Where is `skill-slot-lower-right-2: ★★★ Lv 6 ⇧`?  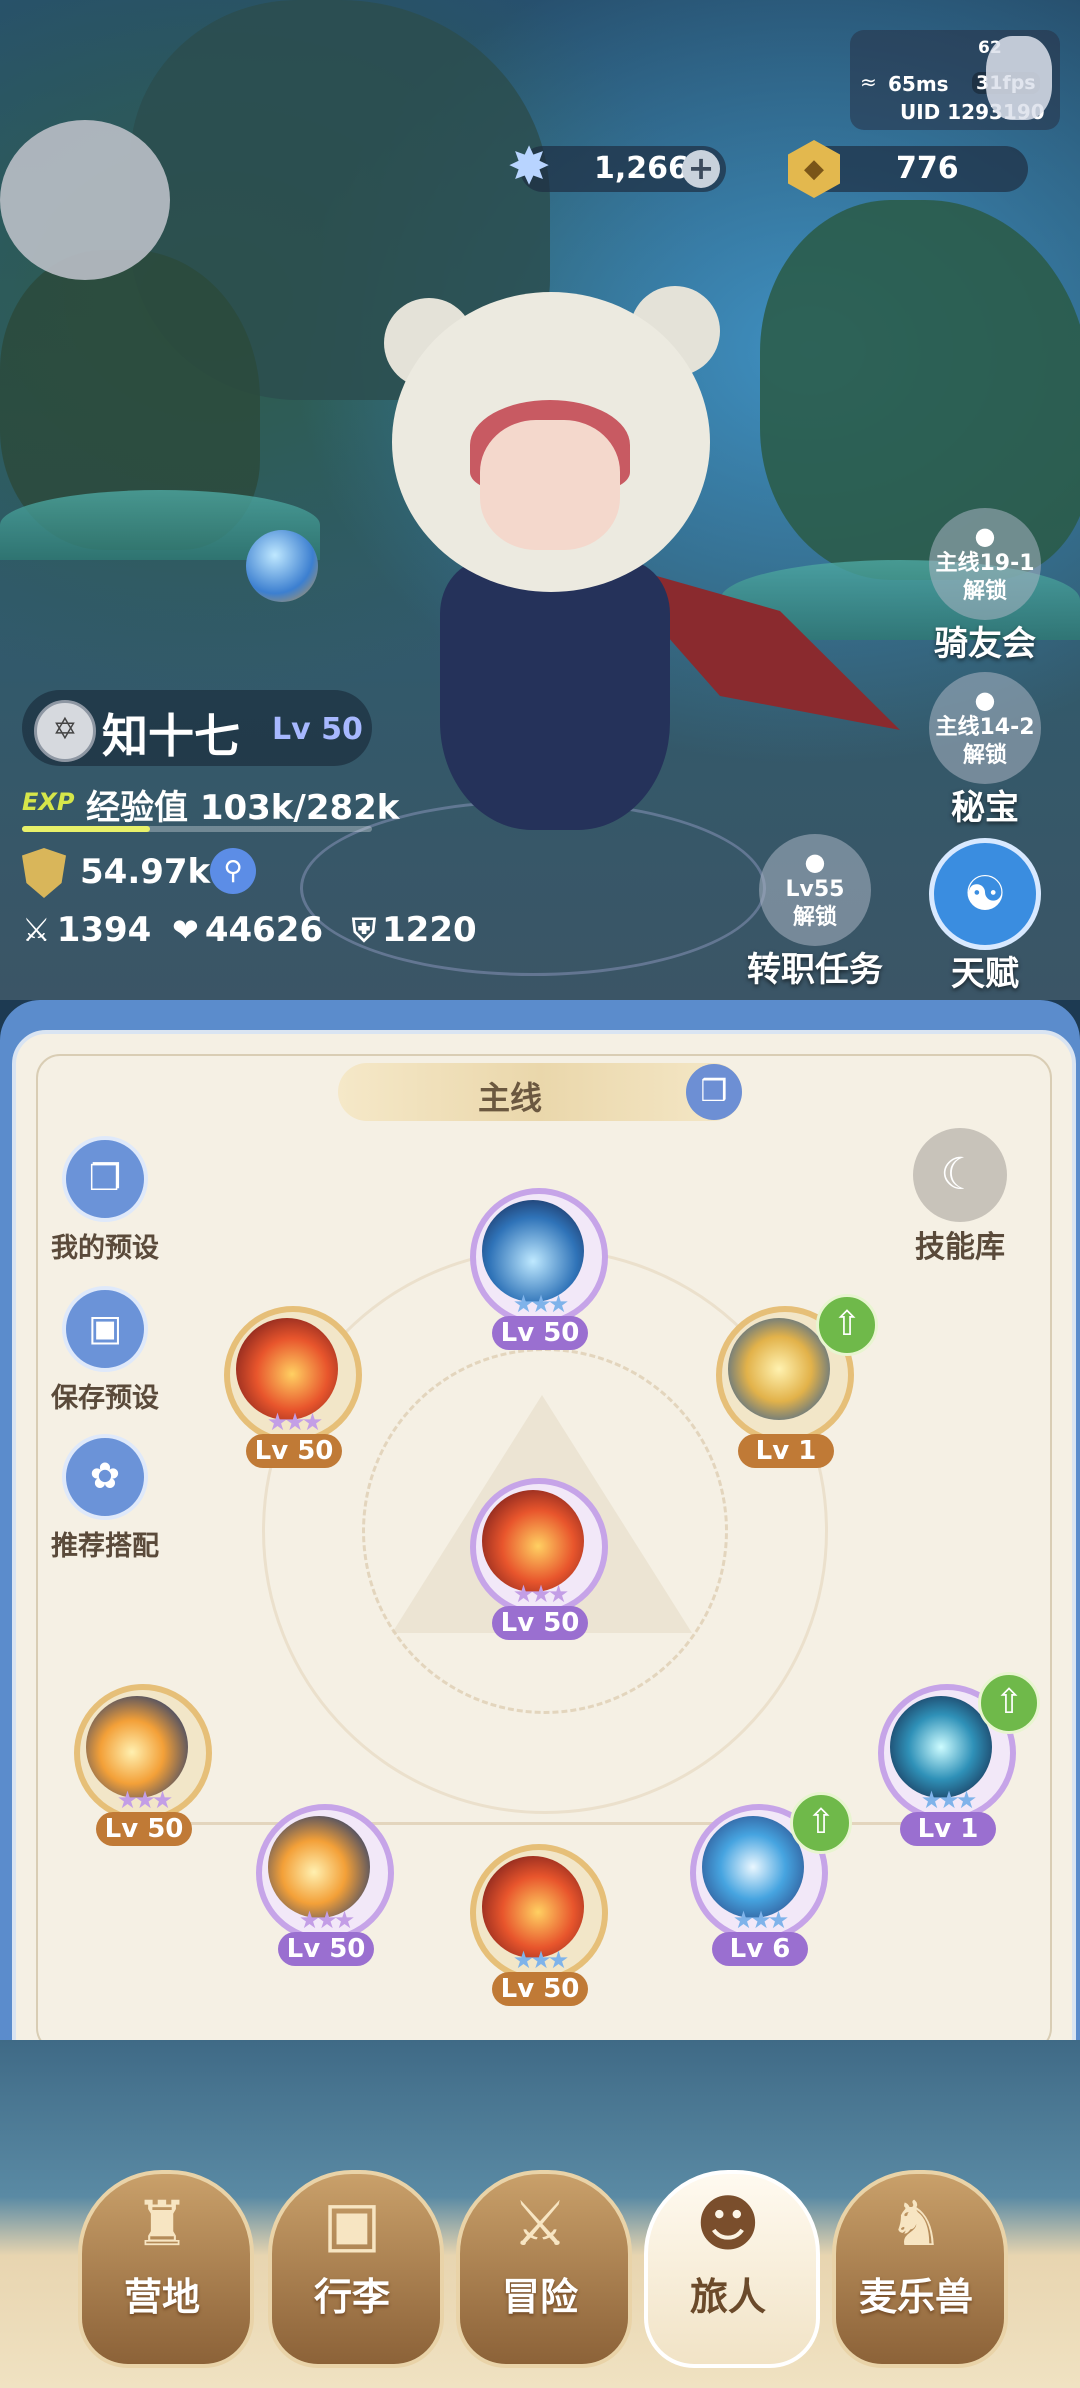
skill-slot-lower-right-2: ★★★ Lv 6 ⇧ is located at coordinates (771, 1879).